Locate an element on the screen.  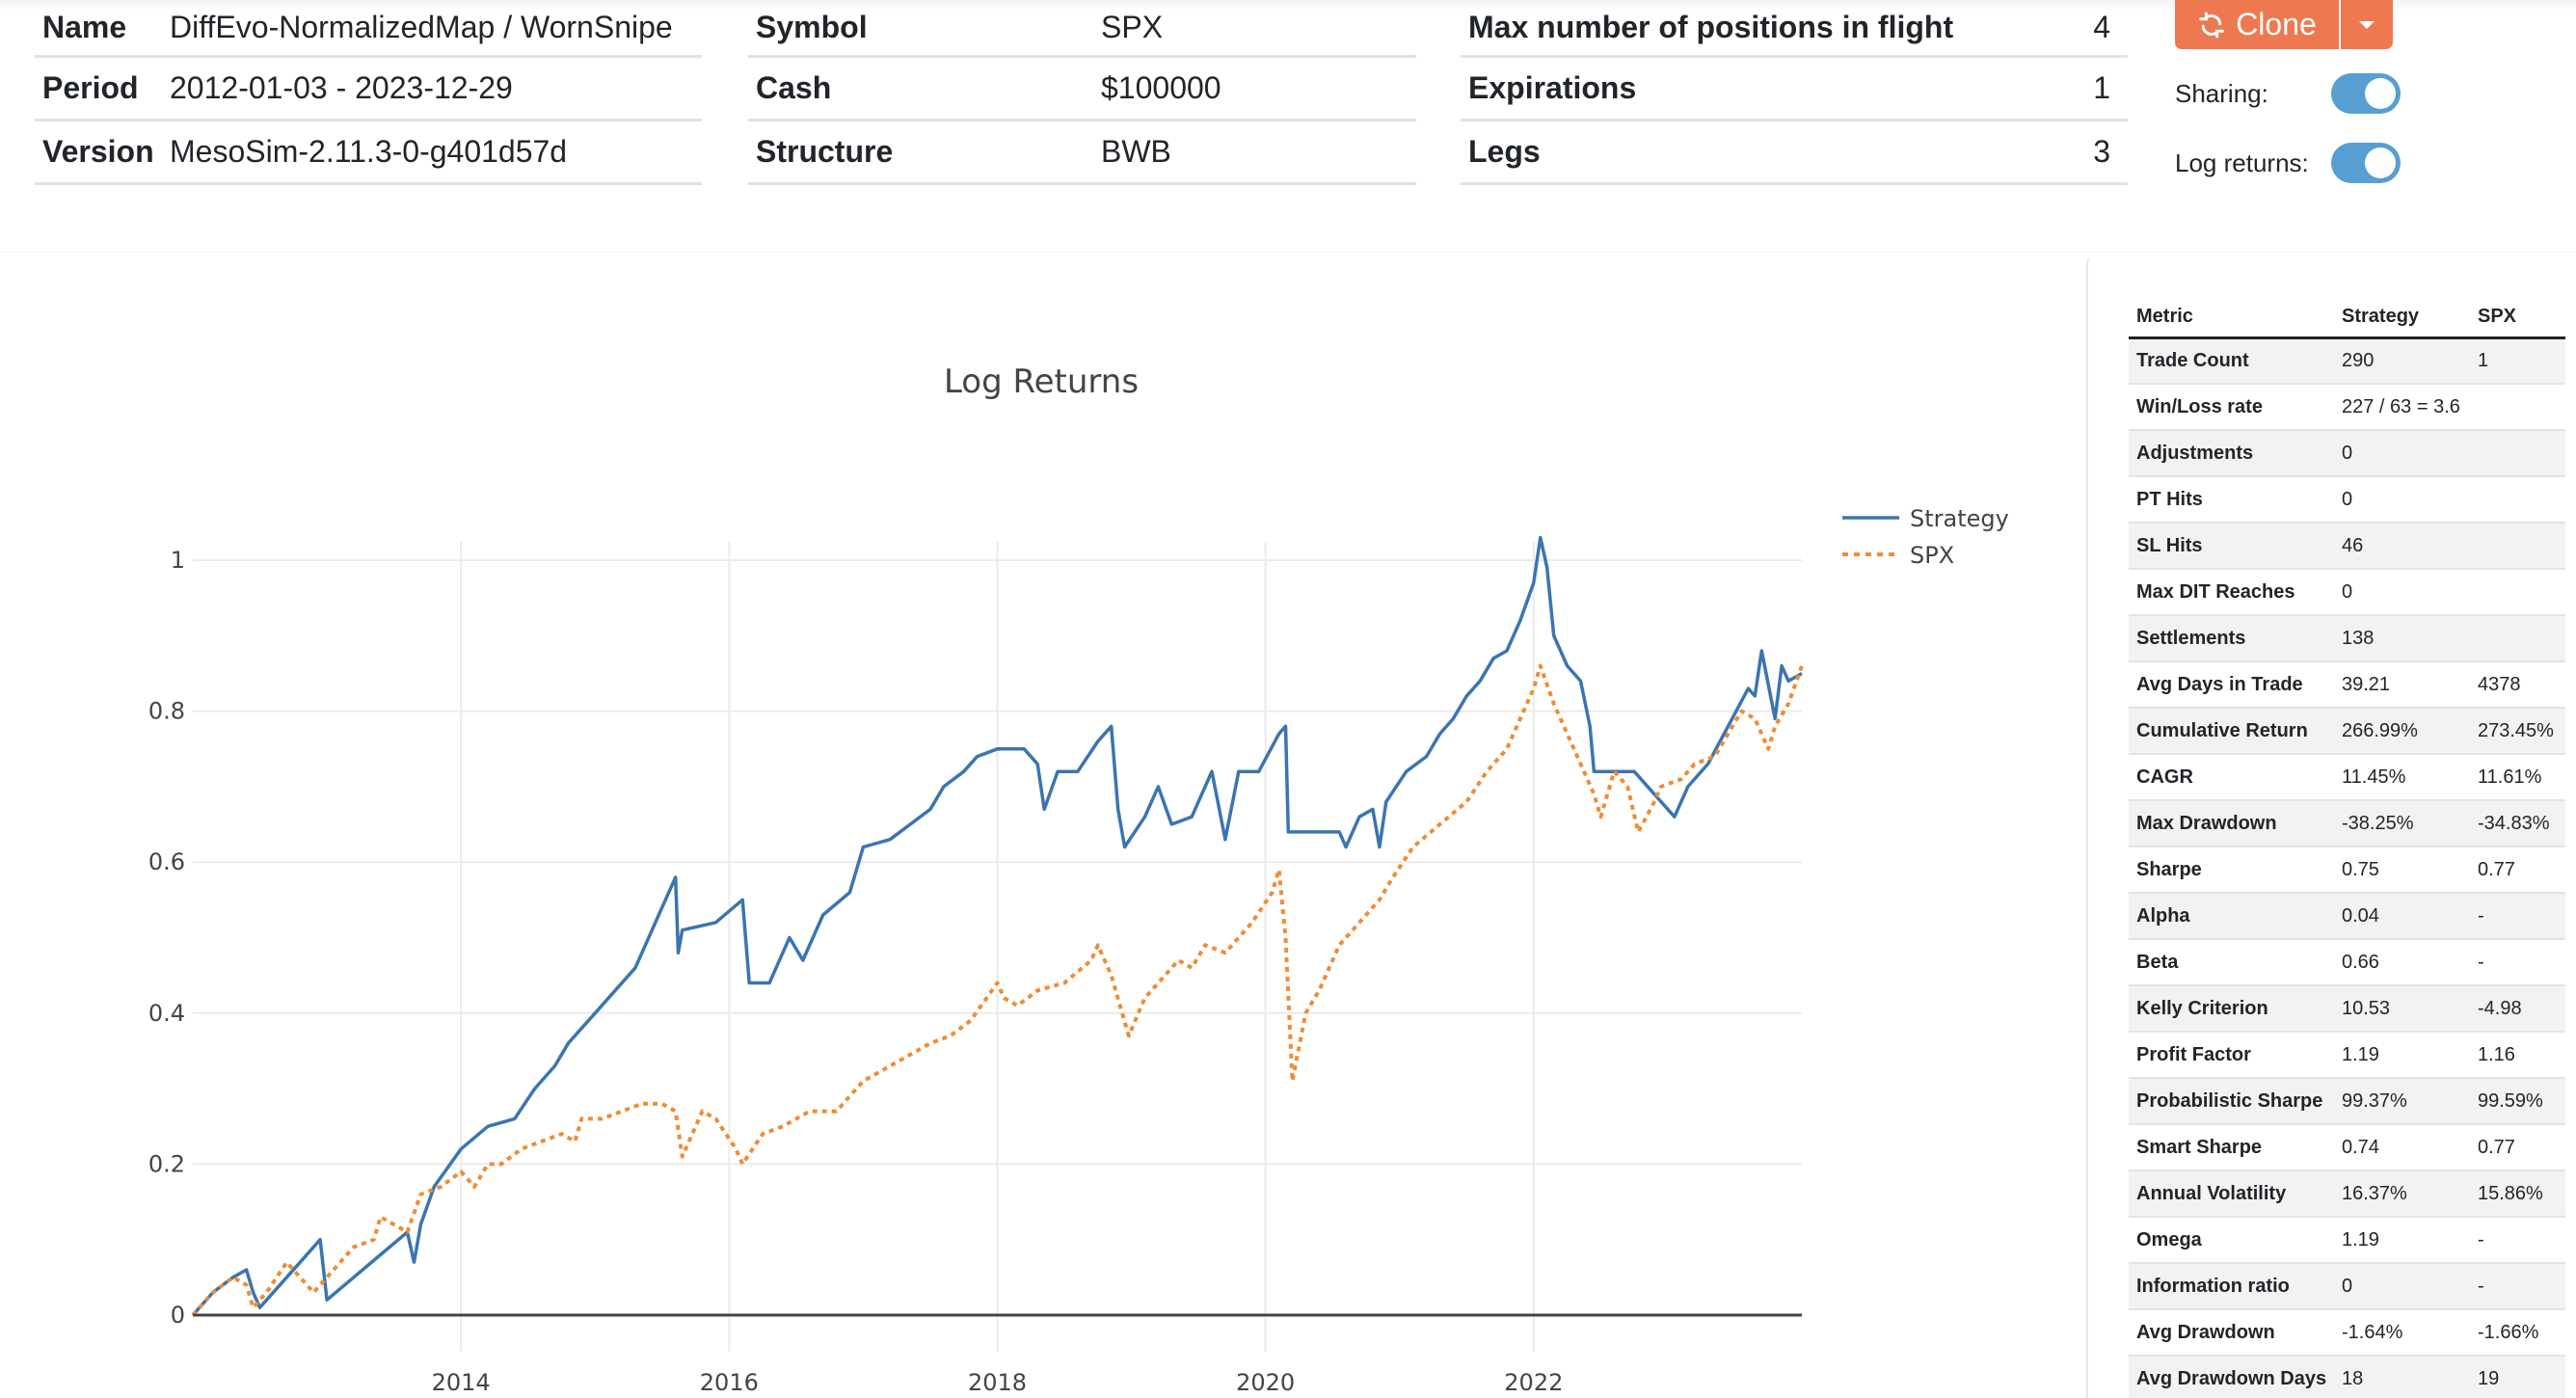
backtest-name: DiffEvo-NormalizedMap / WornSnipe is located at coordinates (422, 27).